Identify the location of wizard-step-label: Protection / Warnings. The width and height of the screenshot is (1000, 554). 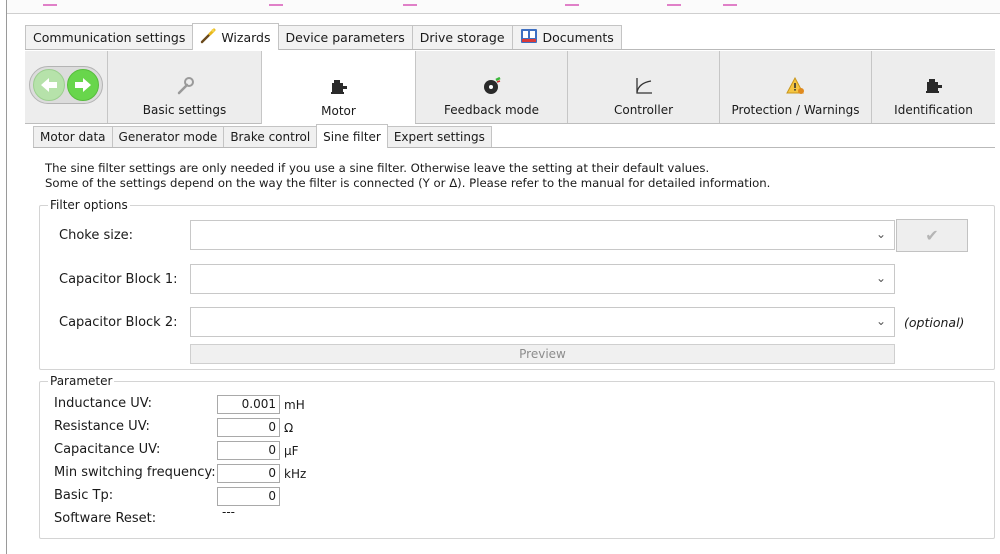
(795, 110).